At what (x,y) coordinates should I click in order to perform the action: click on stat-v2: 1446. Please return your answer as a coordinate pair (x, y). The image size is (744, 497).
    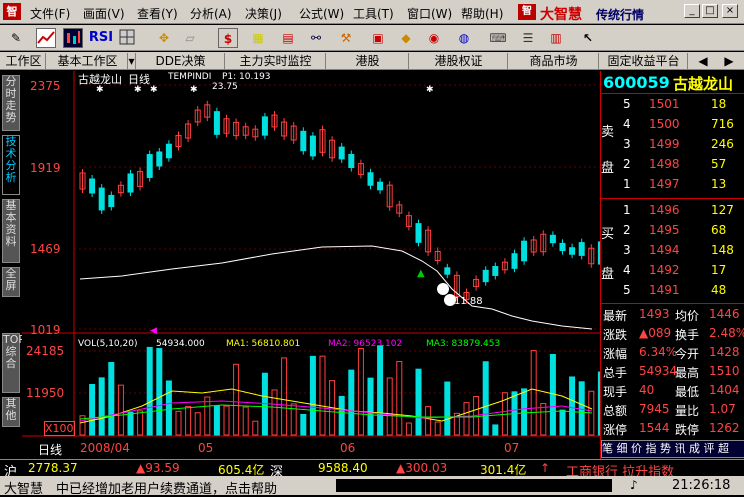
    Looking at the image, I should click on (724, 314).